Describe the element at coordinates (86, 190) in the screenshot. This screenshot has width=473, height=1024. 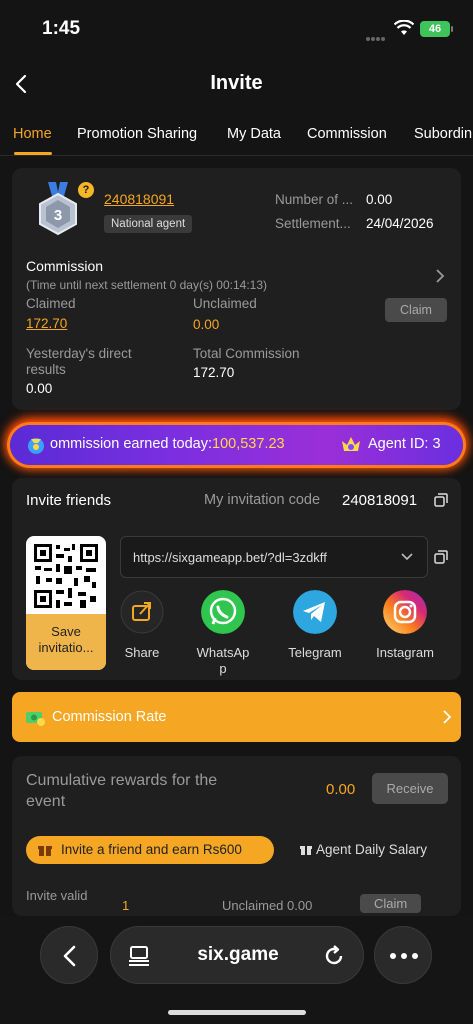
I see `help-icon: ?` at that location.